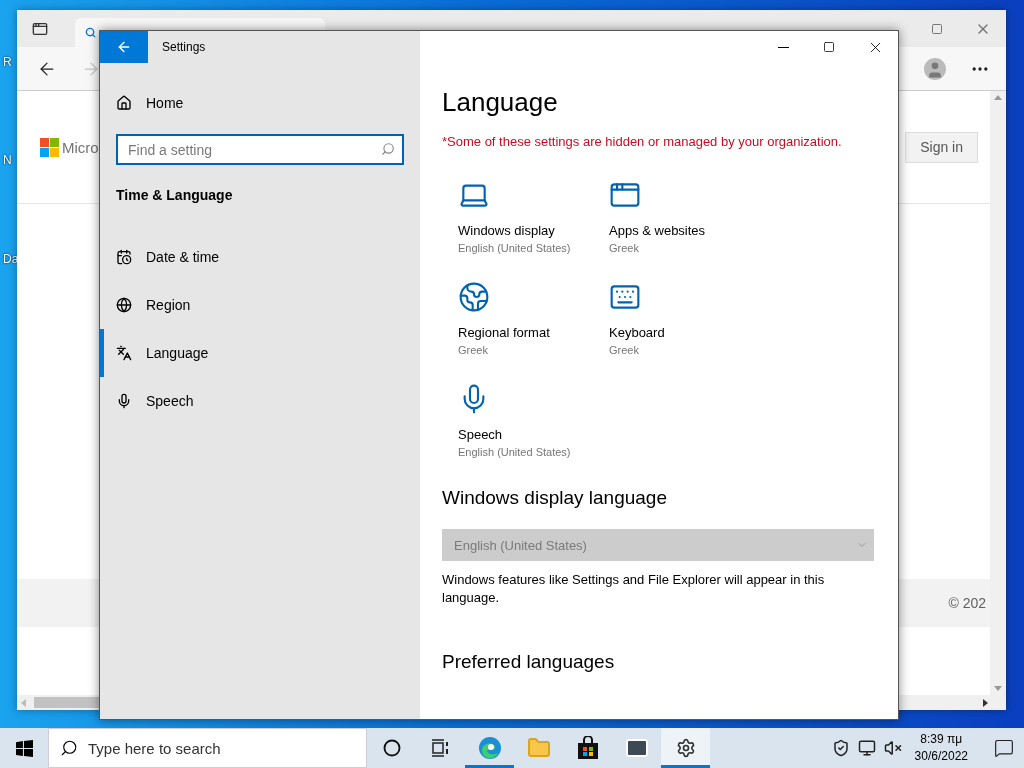  What do you see at coordinates (260, 401) in the screenshot?
I see `nav-item: Speech` at bounding box center [260, 401].